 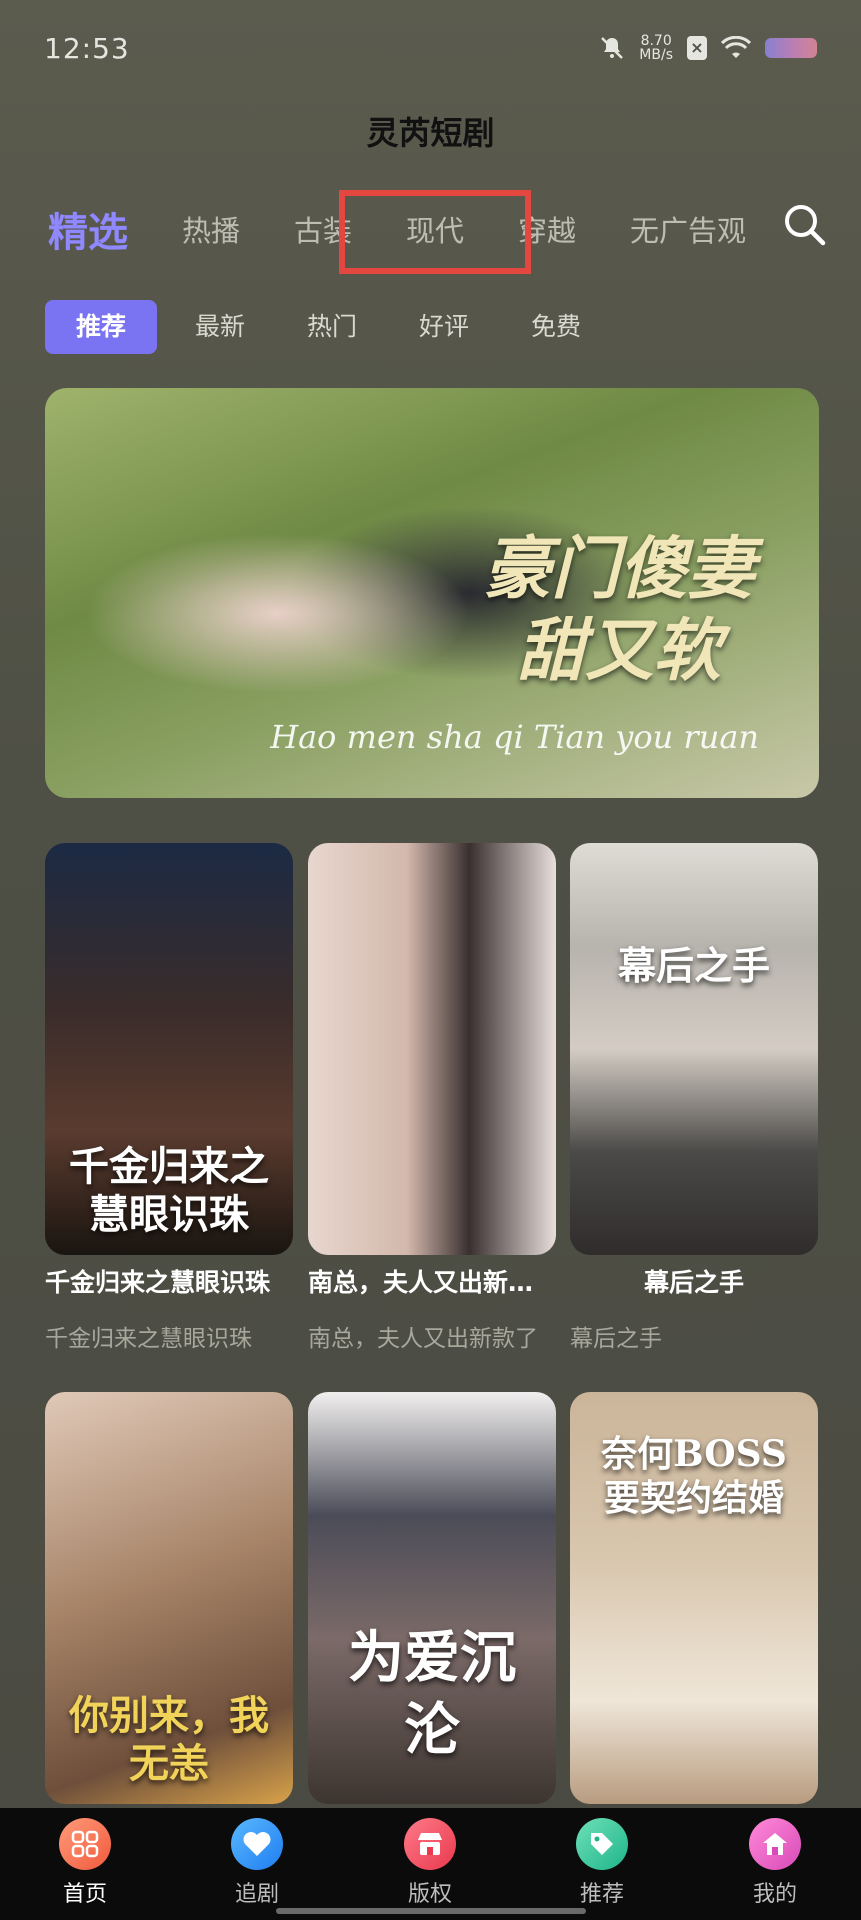 I want to click on nav-zhuiju: 追剧, so click(x=257, y=1863).